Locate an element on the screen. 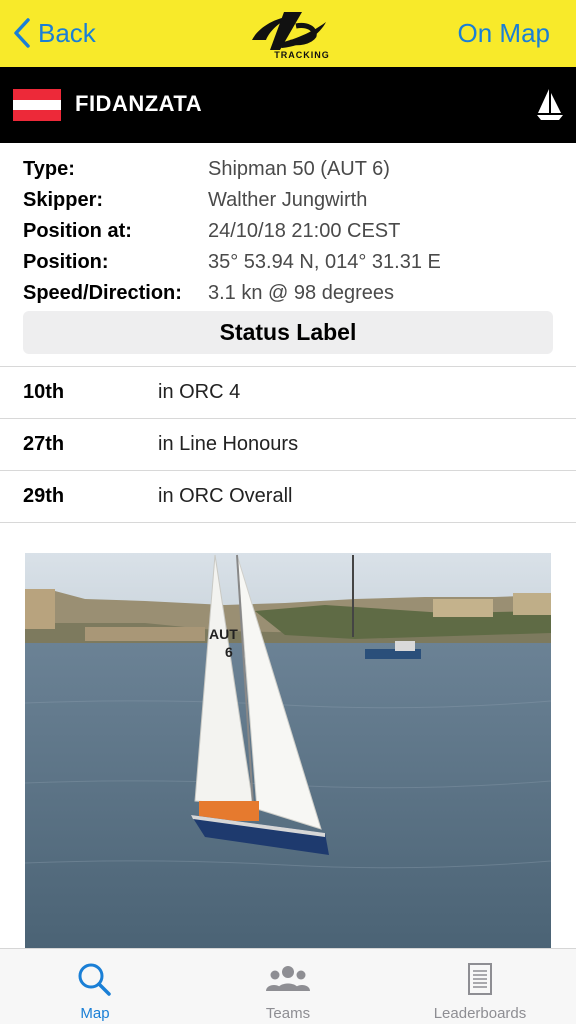  boat-header: FIDANZATA is located at coordinates (288, 105).